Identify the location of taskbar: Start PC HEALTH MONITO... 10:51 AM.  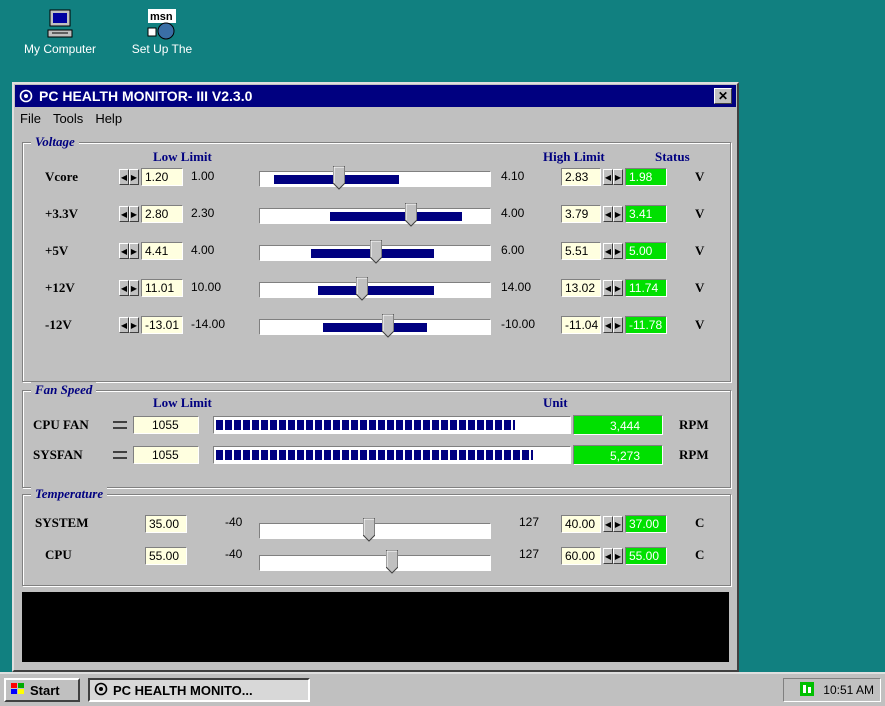
(442, 689).